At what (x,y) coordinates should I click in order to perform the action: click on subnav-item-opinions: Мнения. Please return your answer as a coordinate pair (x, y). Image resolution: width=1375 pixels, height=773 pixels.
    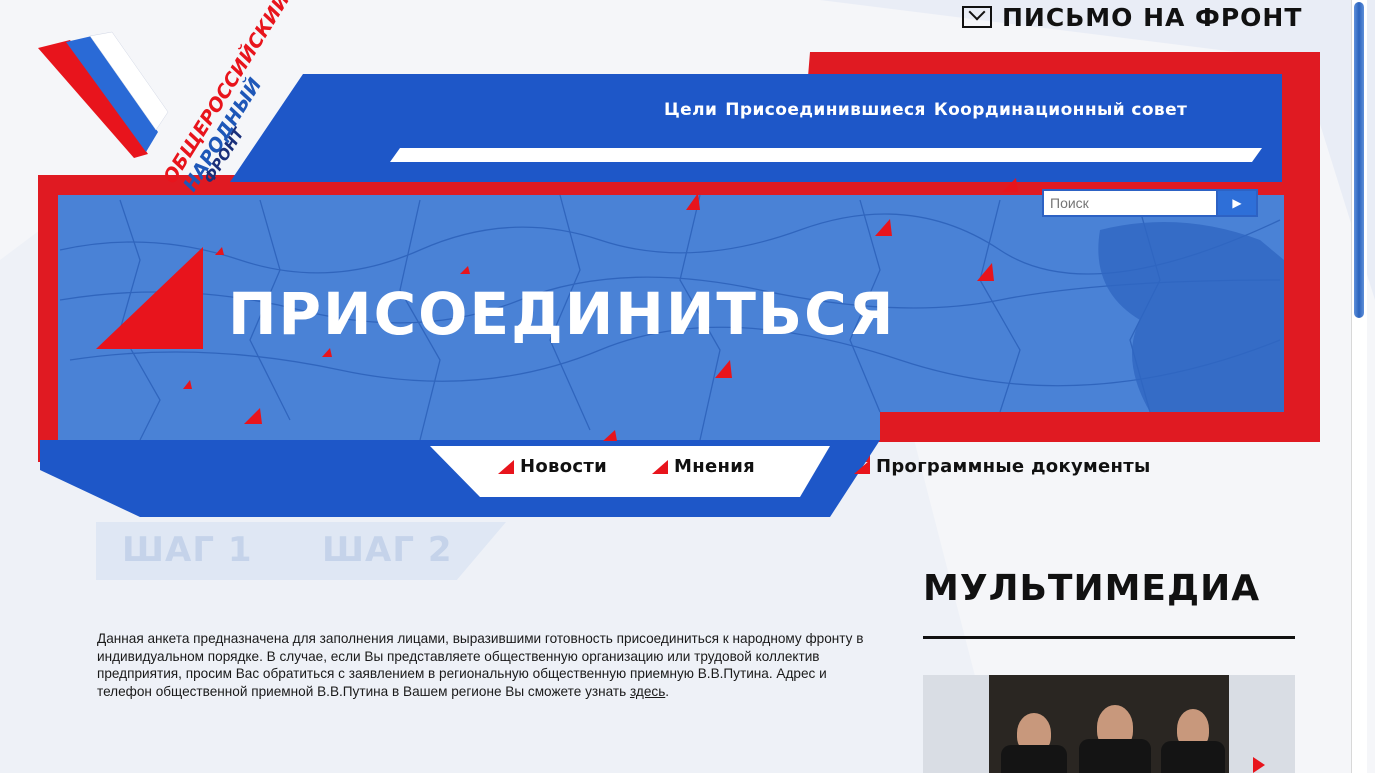
    Looking at the image, I should click on (703, 466).